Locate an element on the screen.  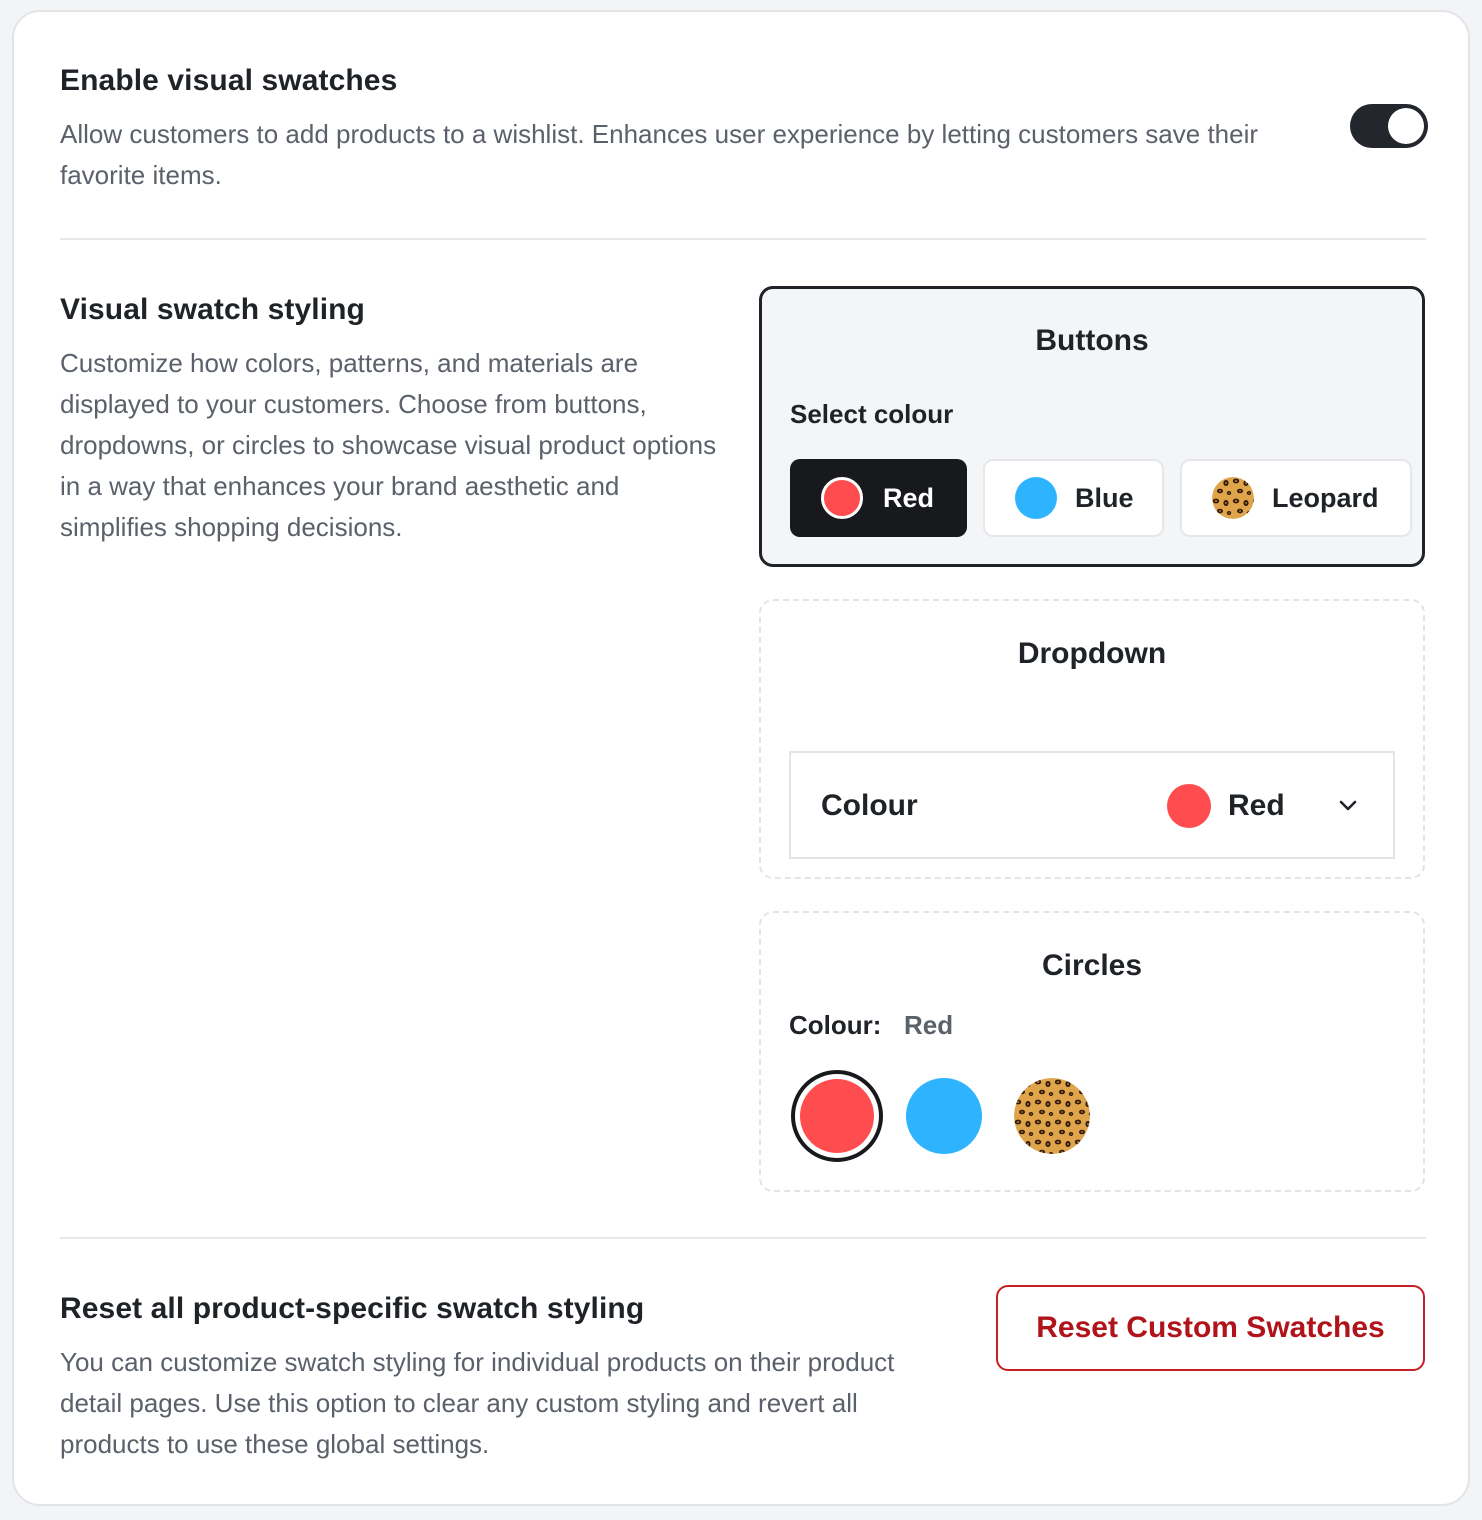
option-heading: Circles is located at coordinates (1092, 965).